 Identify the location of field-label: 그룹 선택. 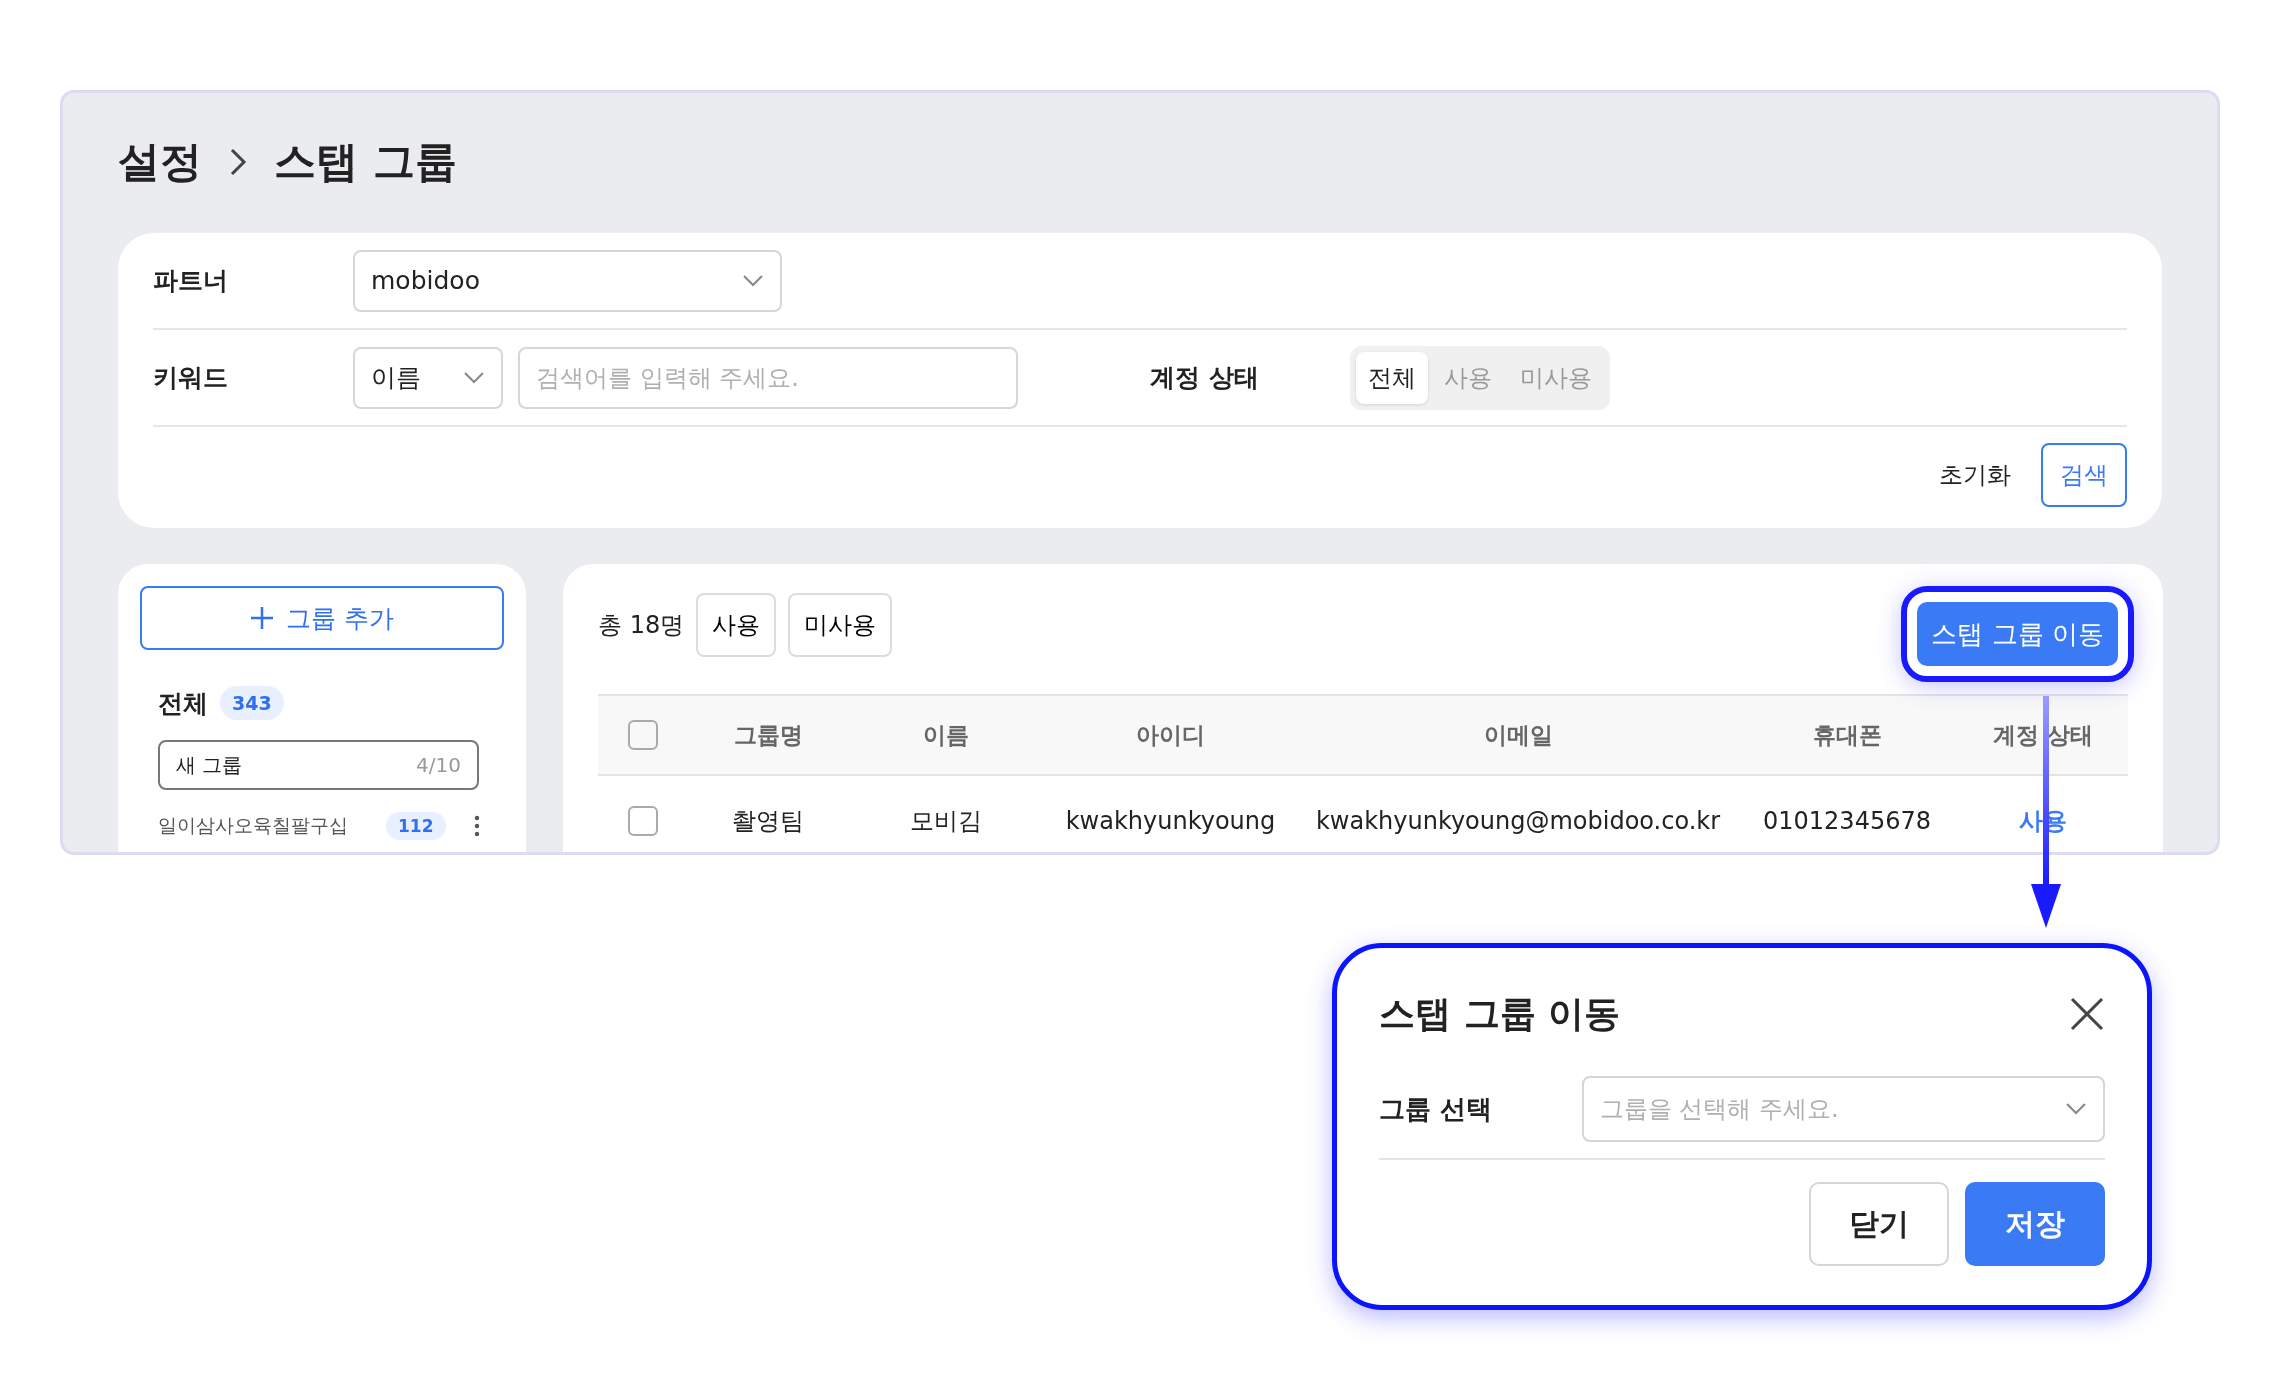
(1436, 1109).